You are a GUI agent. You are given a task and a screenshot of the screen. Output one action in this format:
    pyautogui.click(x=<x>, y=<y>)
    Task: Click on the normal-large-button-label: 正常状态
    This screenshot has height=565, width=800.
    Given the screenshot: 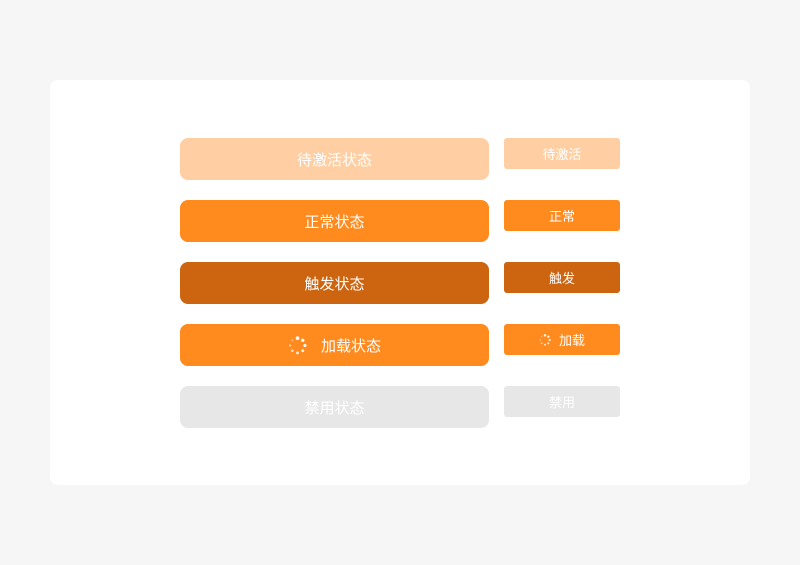 What is the action you would take?
    pyautogui.click(x=334, y=221)
    